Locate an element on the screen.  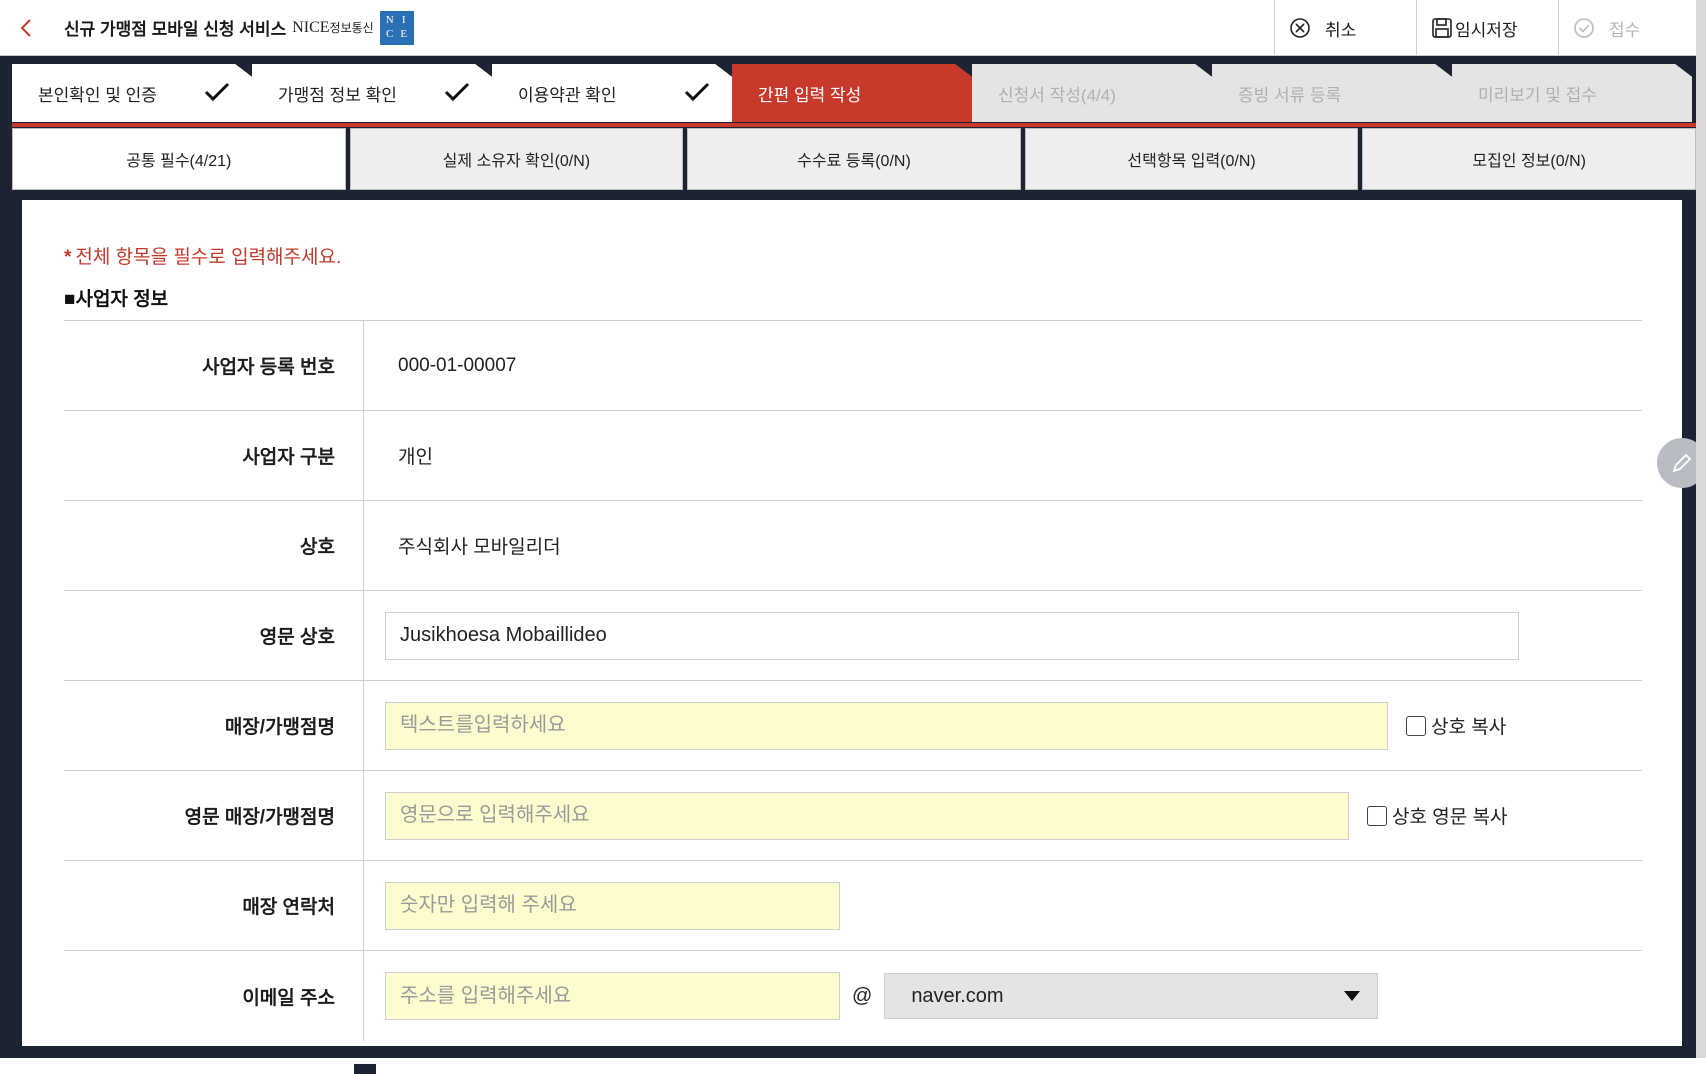
tab-optional-input: 선택항목 입력(0/N) is located at coordinates (1191, 159).